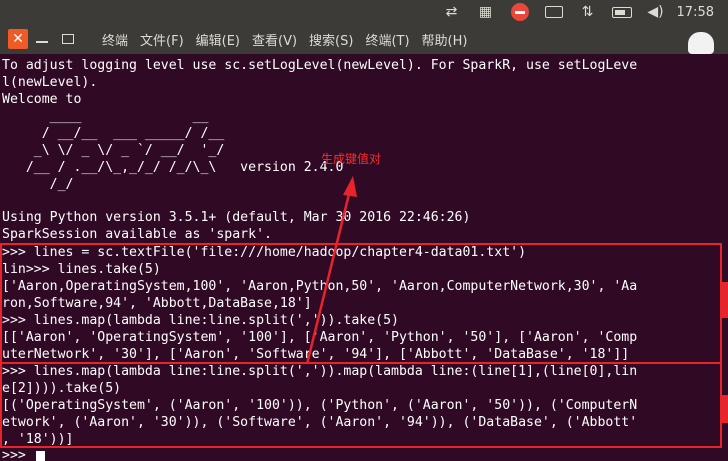 This screenshot has width=728, height=461. I want to click on menu-edit: 编辑(E), so click(218, 39).